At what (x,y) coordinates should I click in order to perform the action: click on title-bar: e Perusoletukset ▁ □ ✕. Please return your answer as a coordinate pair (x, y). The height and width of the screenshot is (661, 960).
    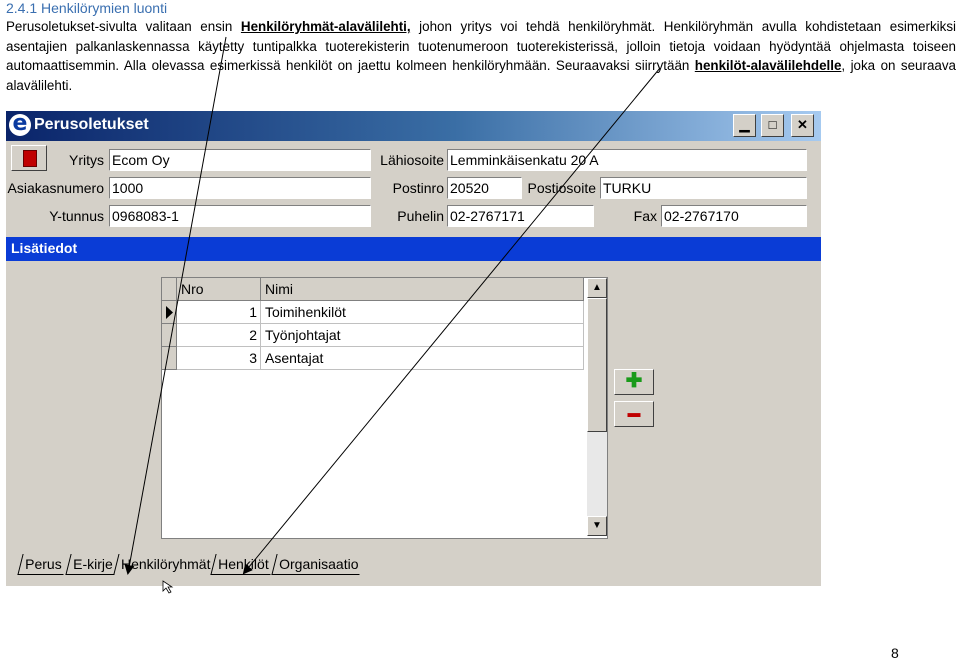
    Looking at the image, I should click on (413, 126).